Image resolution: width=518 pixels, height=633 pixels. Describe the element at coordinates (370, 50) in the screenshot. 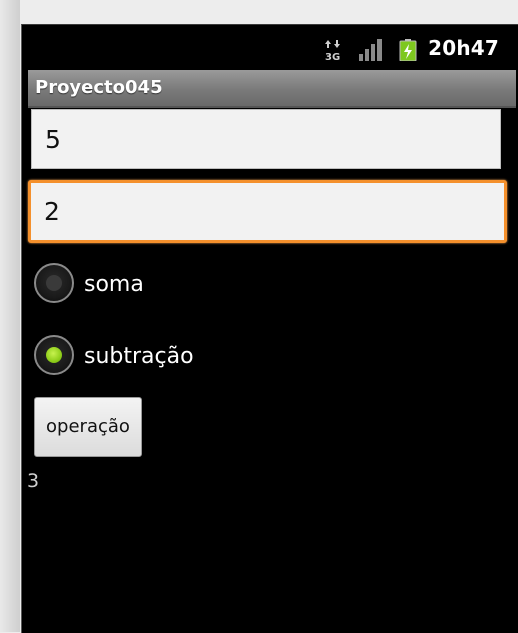

I see `signal-strength-icon` at that location.